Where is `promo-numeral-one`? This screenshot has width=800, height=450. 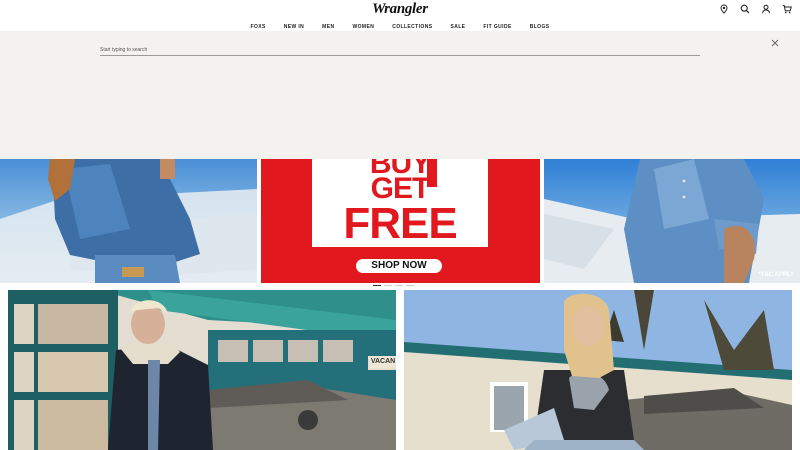 promo-numeral-one is located at coordinates (432, 173).